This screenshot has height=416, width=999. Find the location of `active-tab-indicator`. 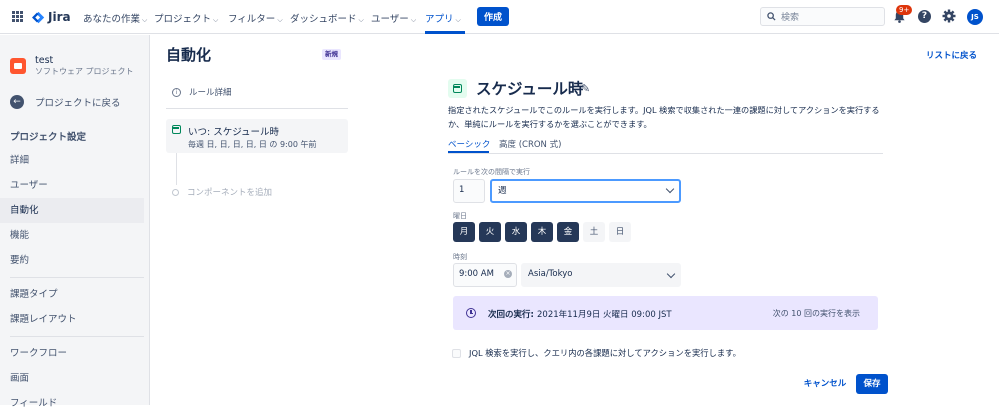

active-tab-indicator is located at coordinates (468, 152).